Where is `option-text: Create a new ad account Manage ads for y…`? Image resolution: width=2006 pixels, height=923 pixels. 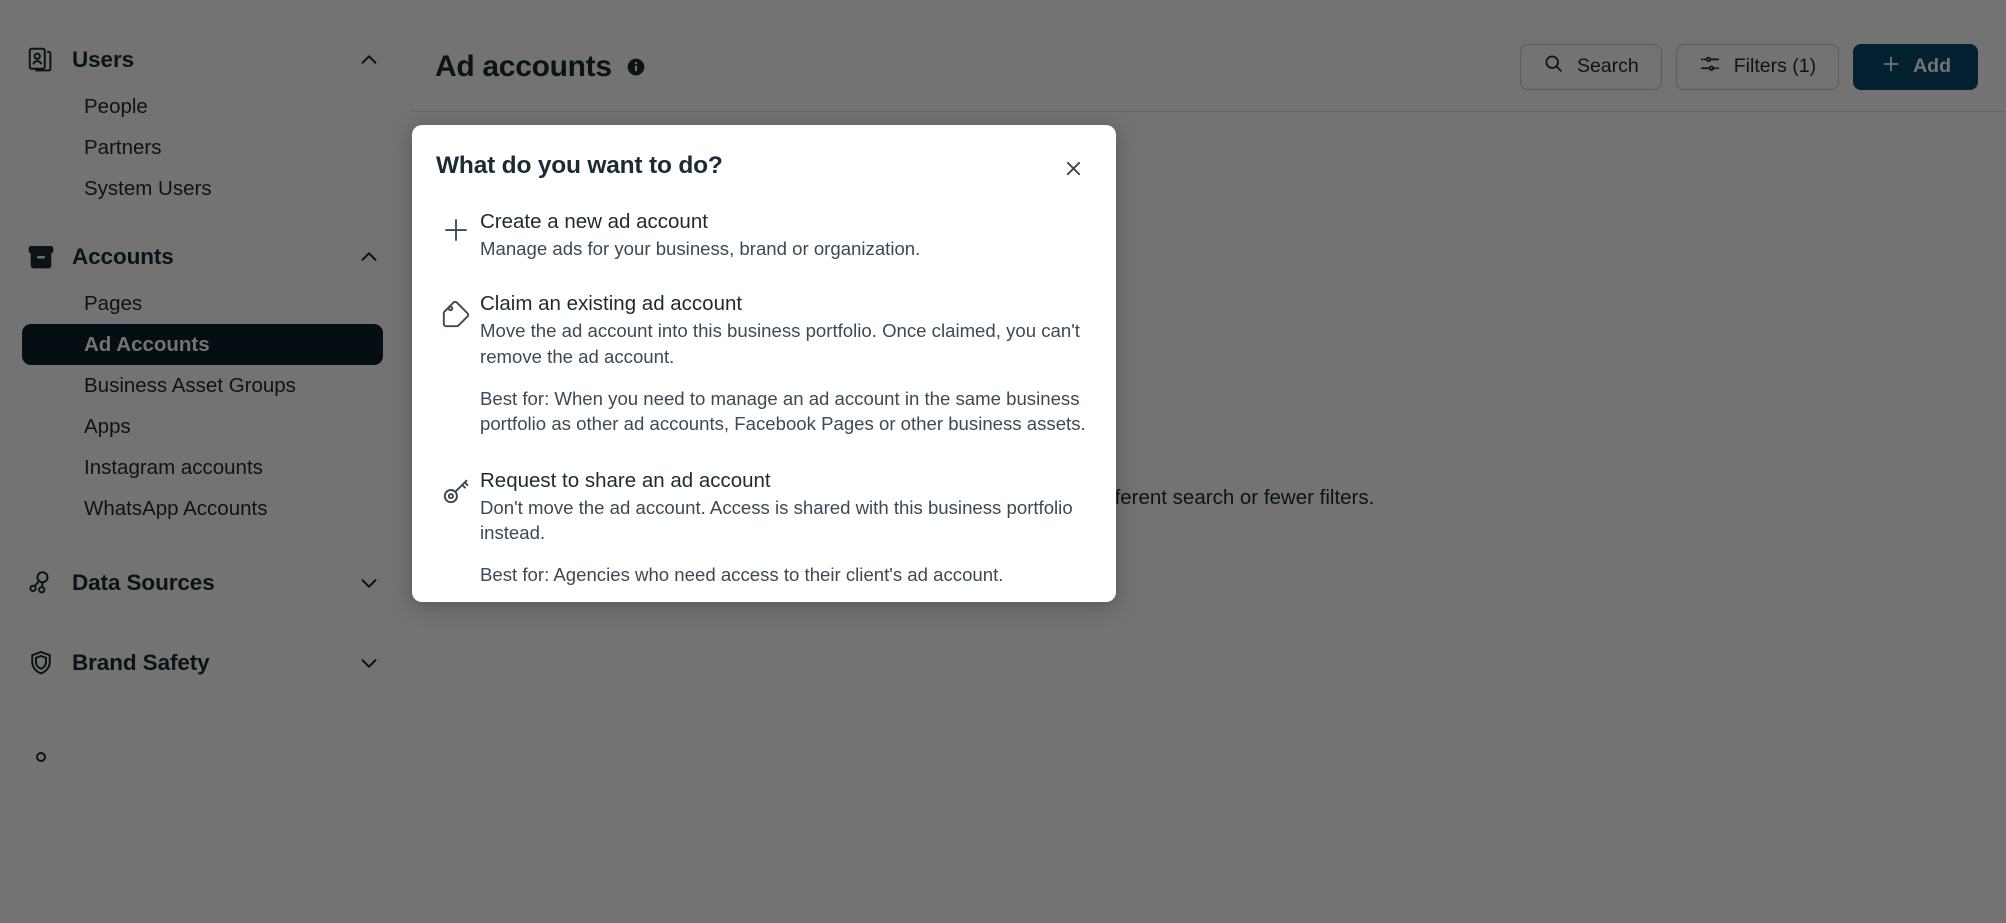 option-text: Create a new ad account Manage ads for y… is located at coordinates (785, 234).